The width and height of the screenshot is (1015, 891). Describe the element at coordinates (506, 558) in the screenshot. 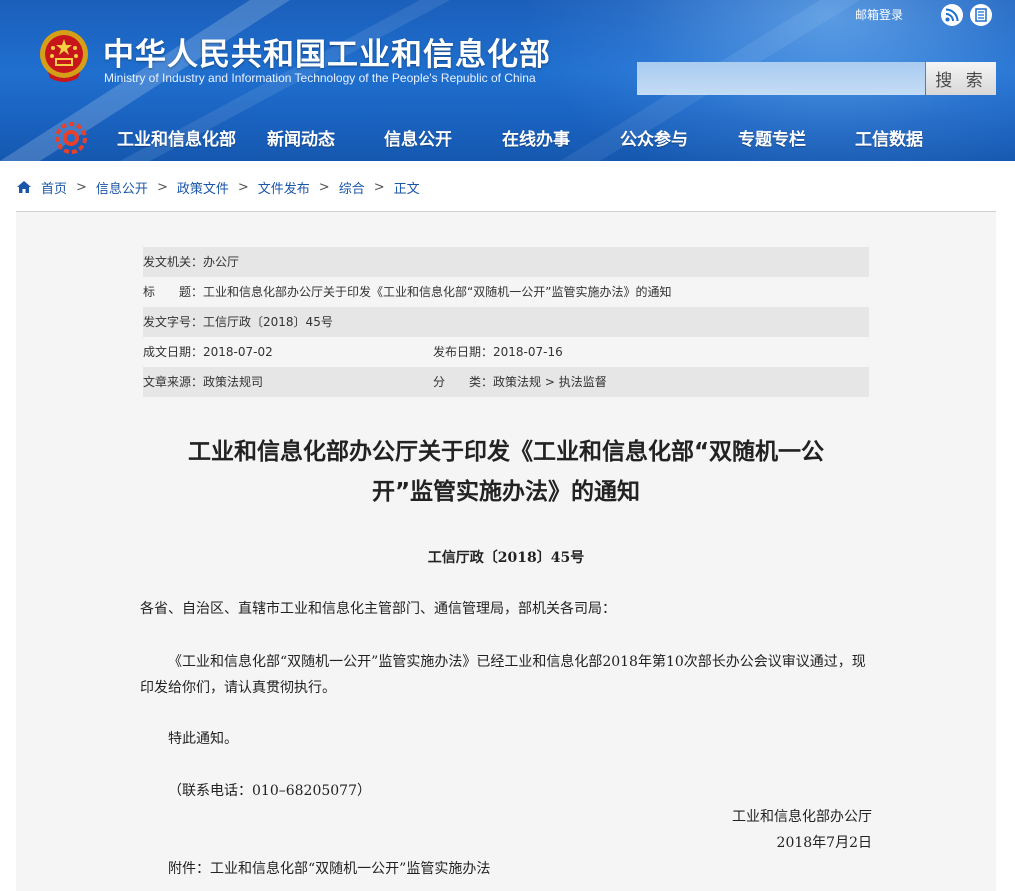

I see `document-number: 工信厅政〔2018〕45号` at that location.